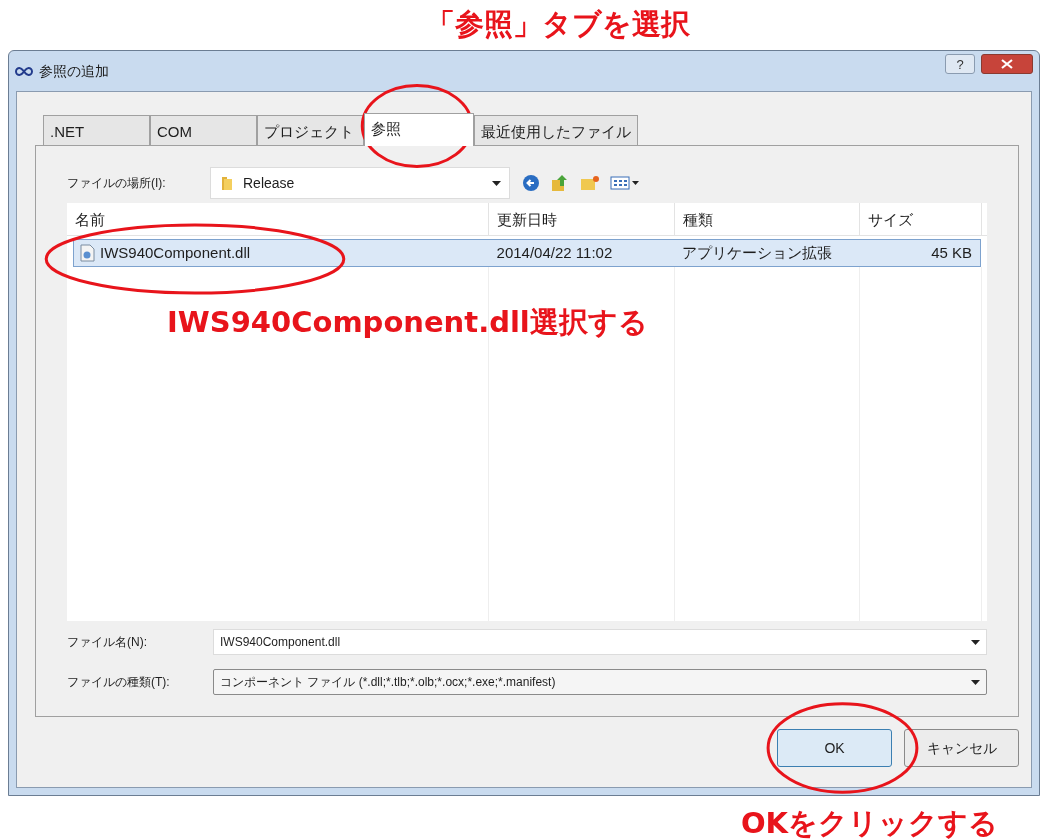 This screenshot has height=840, width=1046. I want to click on help-button: ?, so click(960, 64).